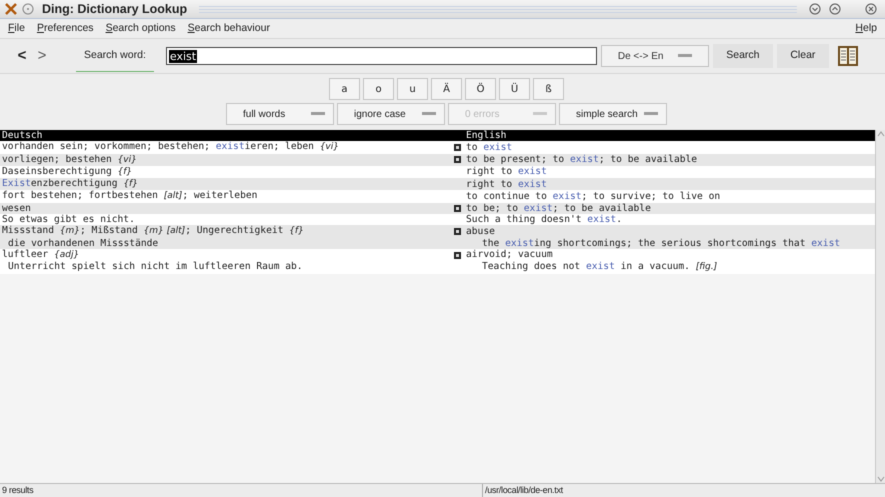 The width and height of the screenshot is (885, 497). Describe the element at coordinates (437, 196) in the screenshot. I see `table-row: fort bestehen; fortbestehen [alt]; weiterleben to continue to exist; to survive; to live on` at that location.